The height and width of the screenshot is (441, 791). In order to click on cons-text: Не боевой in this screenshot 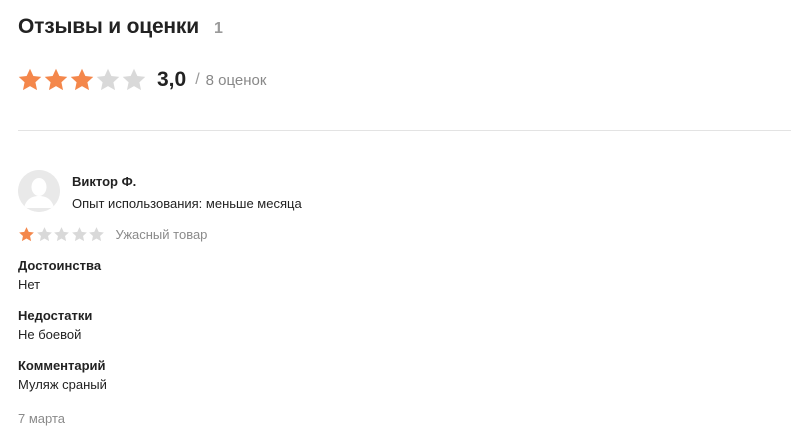, I will do `click(50, 334)`.